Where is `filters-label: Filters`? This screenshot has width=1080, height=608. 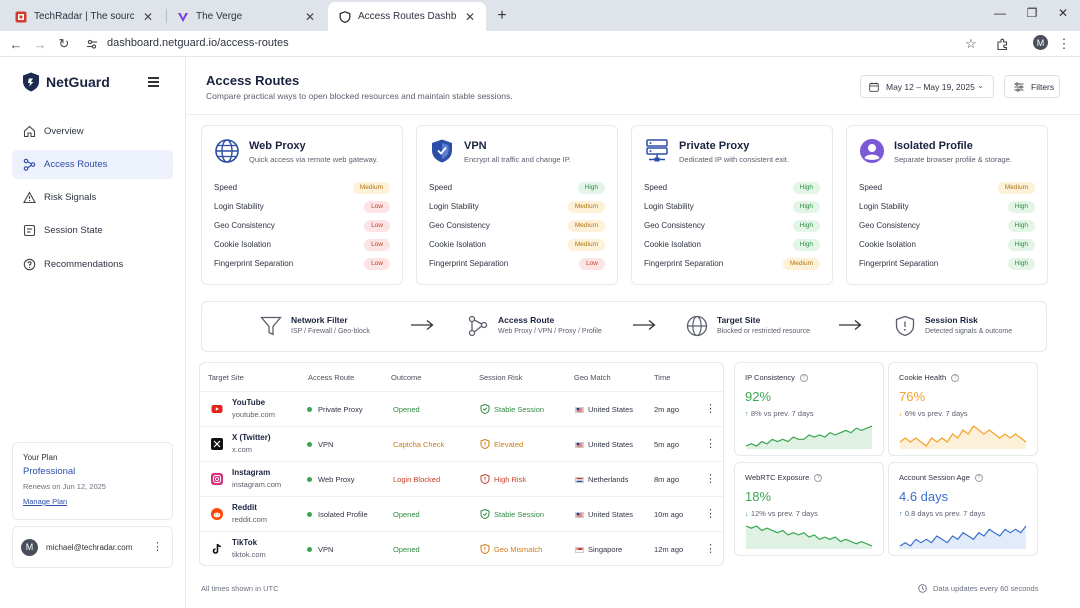 filters-label: Filters is located at coordinates (1043, 86).